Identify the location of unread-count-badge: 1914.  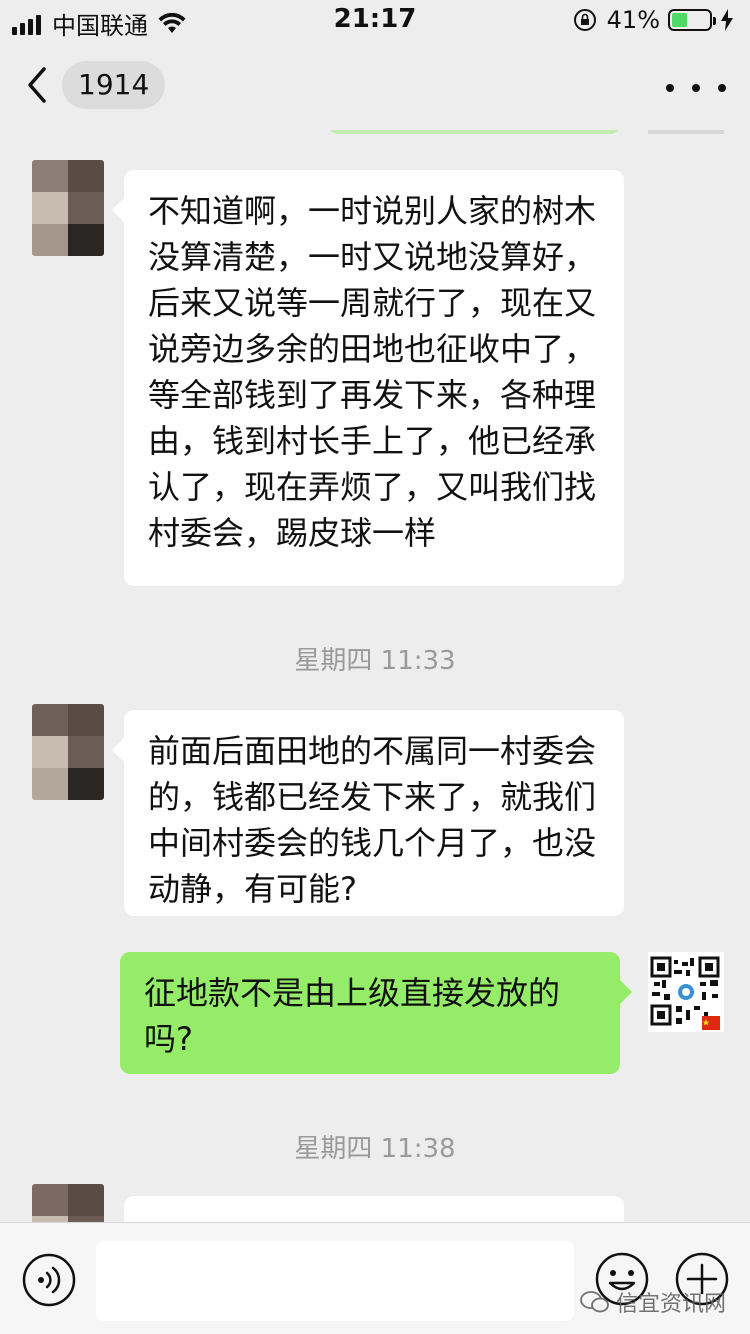
(114, 85).